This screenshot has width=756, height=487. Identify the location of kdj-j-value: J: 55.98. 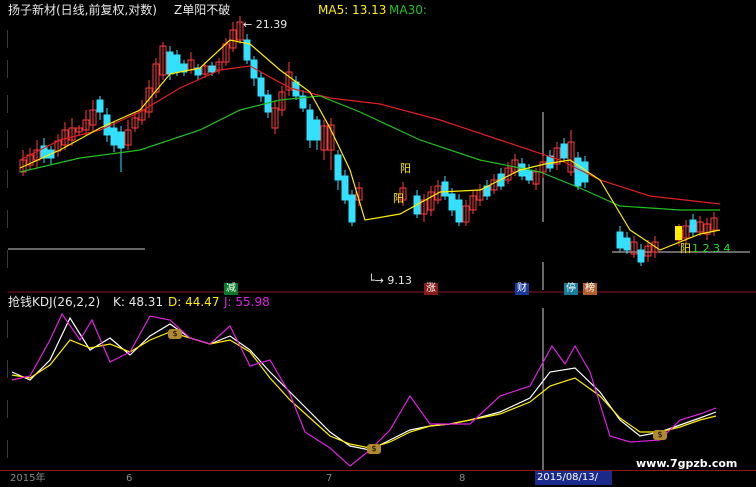
(247, 302).